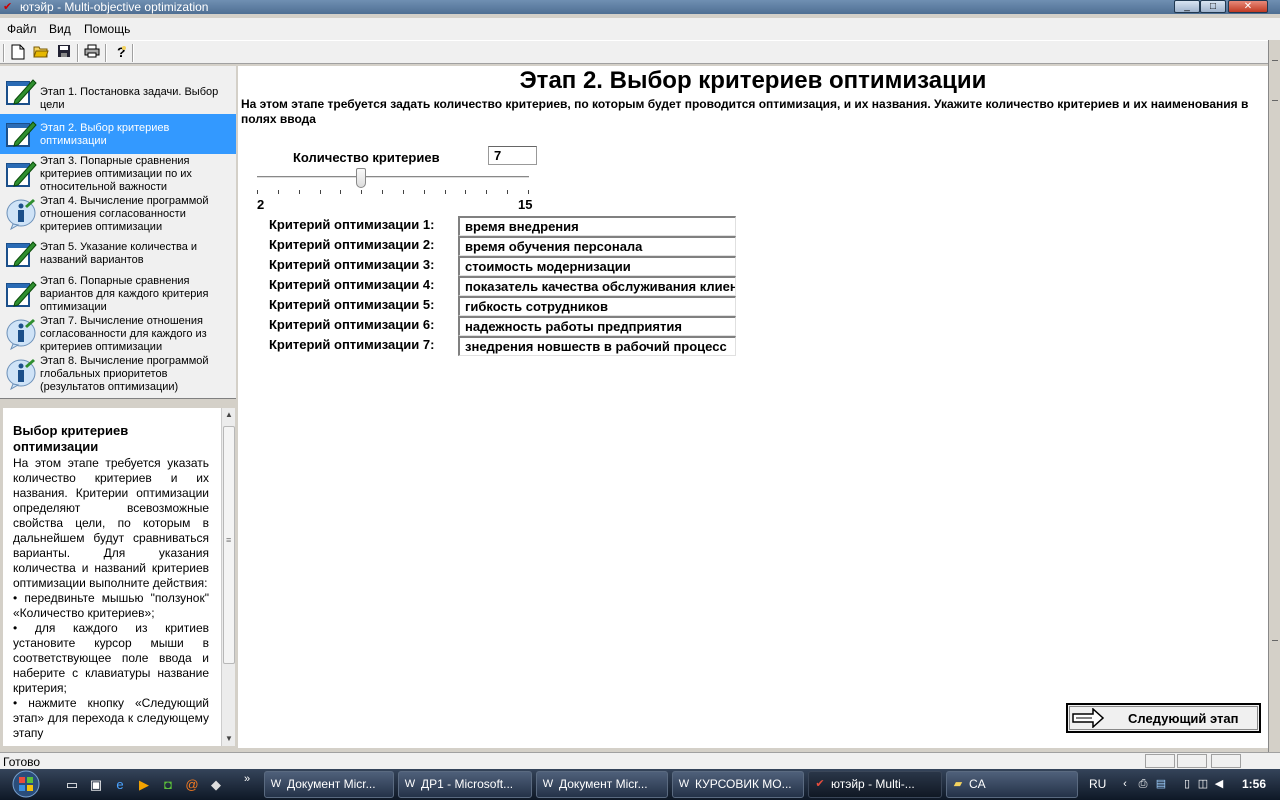 The height and width of the screenshot is (800, 1280). Describe the element at coordinates (41, 53) in the screenshot. I see `open-folder-icon` at that location.